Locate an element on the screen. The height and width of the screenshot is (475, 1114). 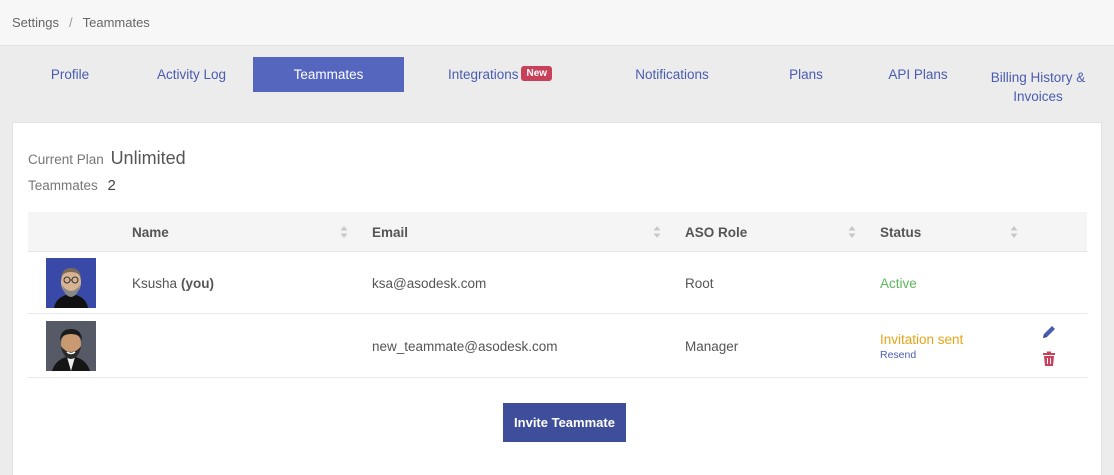
breadcrumb: Settings / Teammates is located at coordinates (557, 23).